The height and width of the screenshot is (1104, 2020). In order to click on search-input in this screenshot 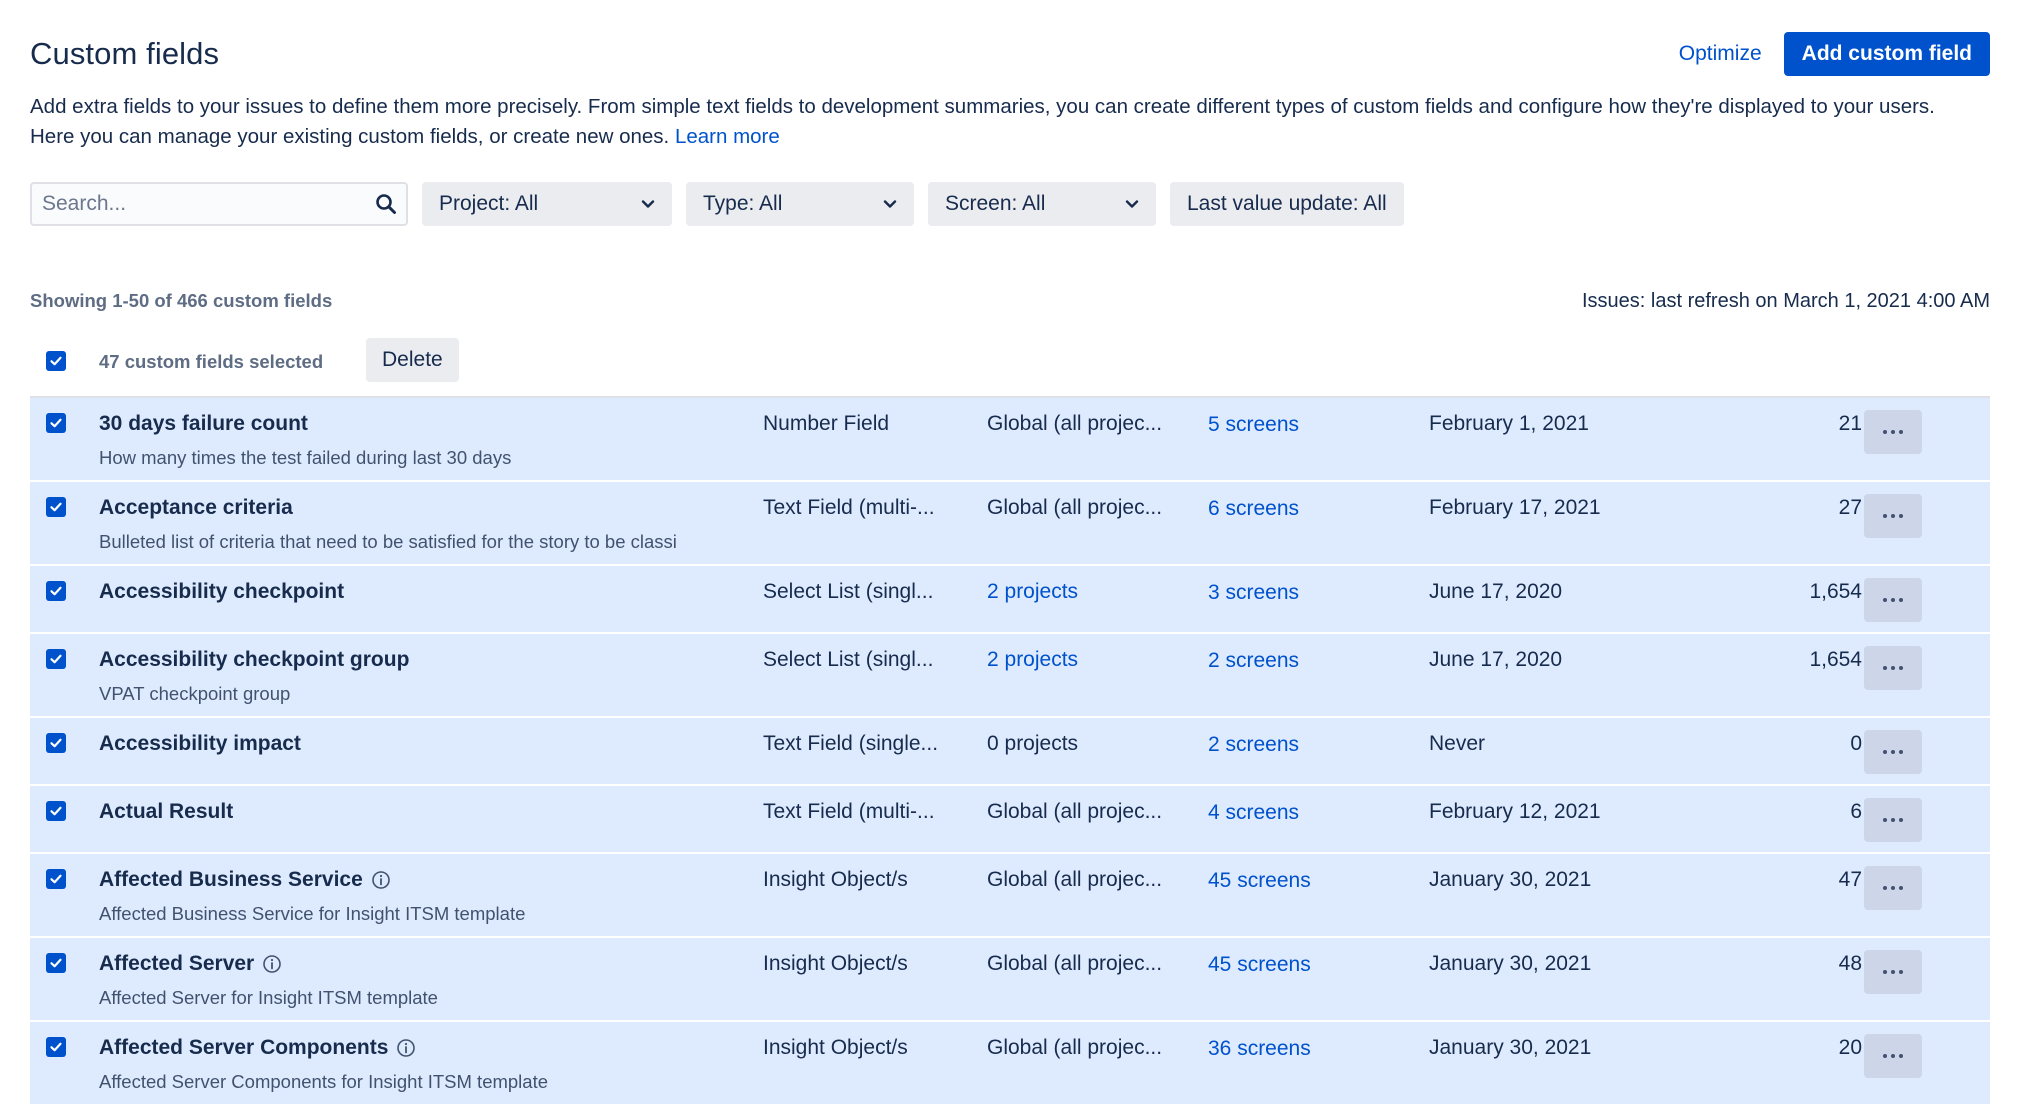, I will do `click(219, 204)`.